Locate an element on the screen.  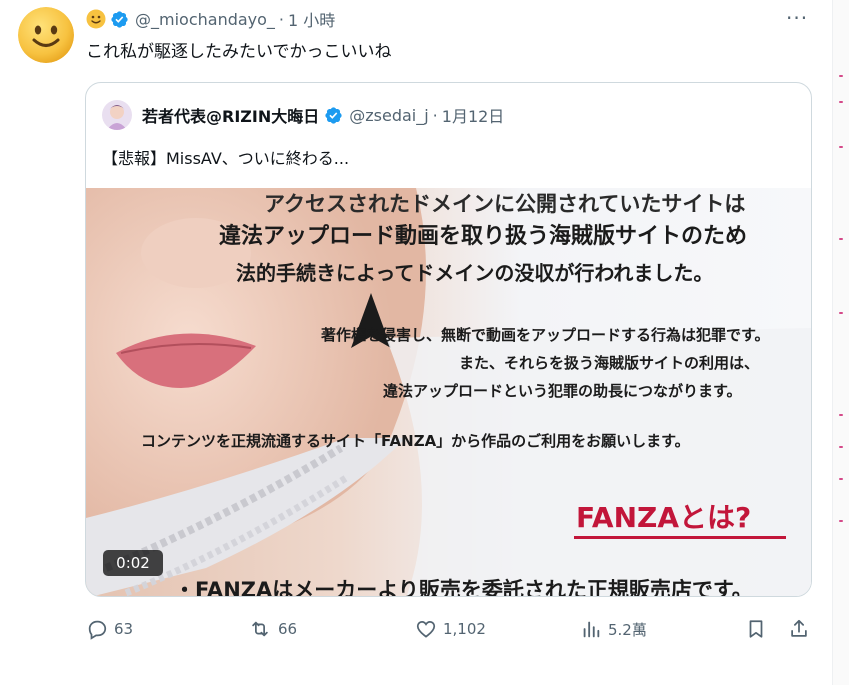
display-name-emoji-icon is located at coordinates (96, 19).